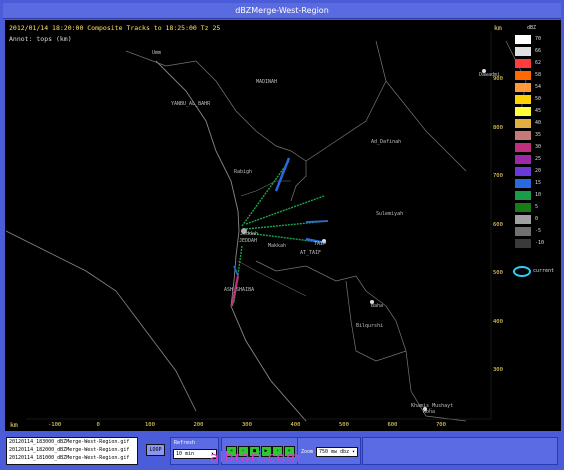 This screenshot has height=470, width=564. I want to click on watermark-text: albrari.com, so click(255, 458).